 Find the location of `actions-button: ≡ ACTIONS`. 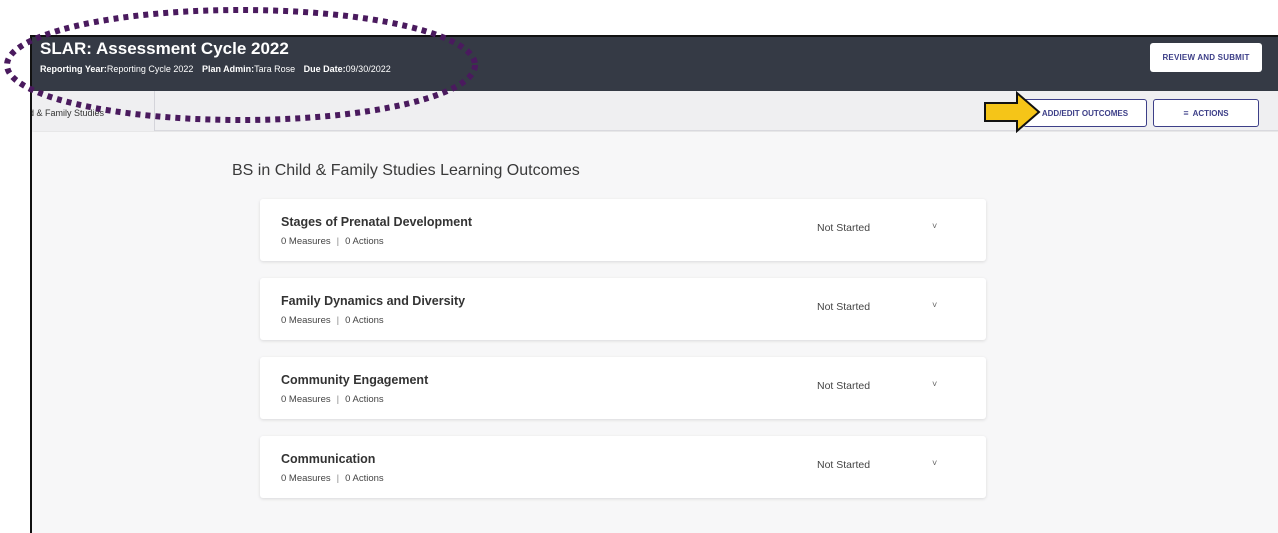

actions-button: ≡ ACTIONS is located at coordinates (1206, 113).